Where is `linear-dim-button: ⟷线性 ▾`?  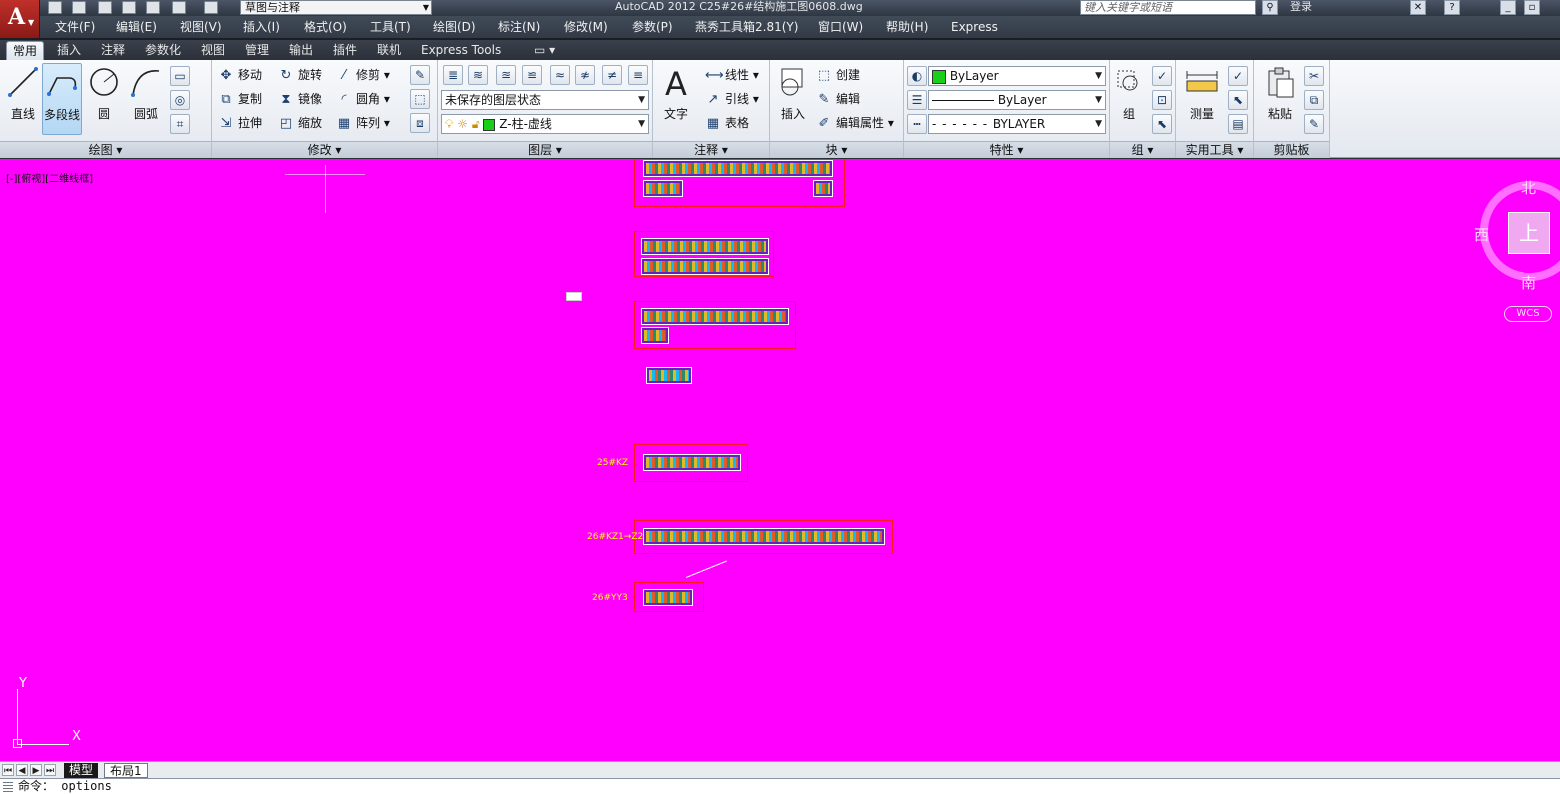 linear-dim-button: ⟷线性 ▾ is located at coordinates (732, 75).